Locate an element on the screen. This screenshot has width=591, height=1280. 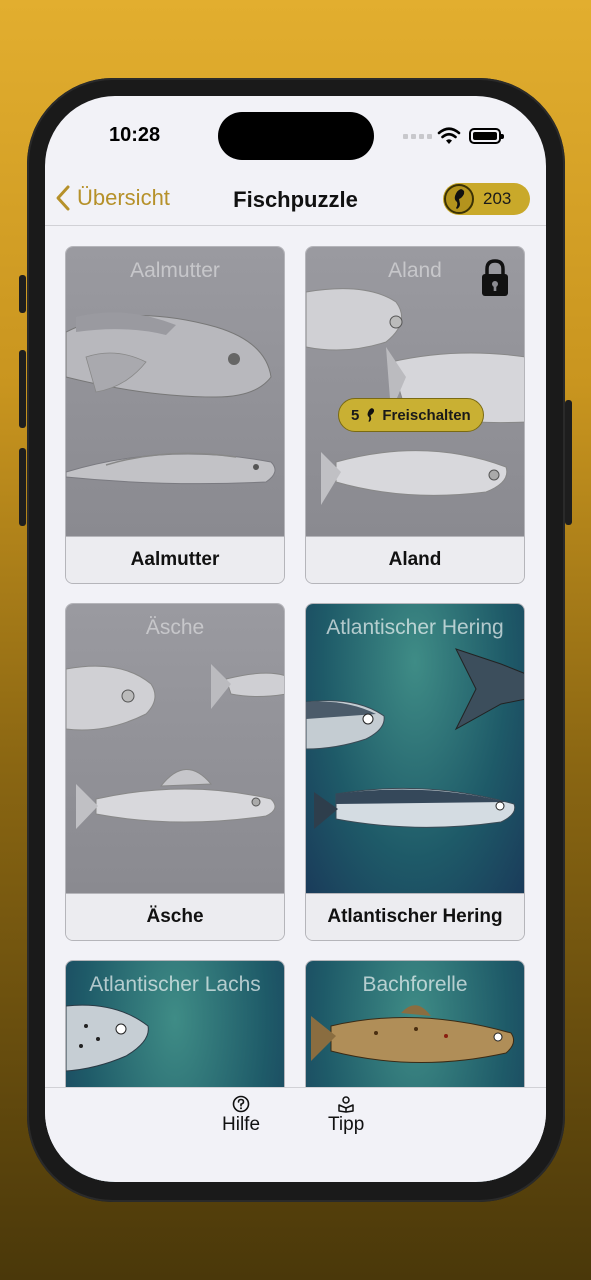
power-button is located at coordinates (568, 462).